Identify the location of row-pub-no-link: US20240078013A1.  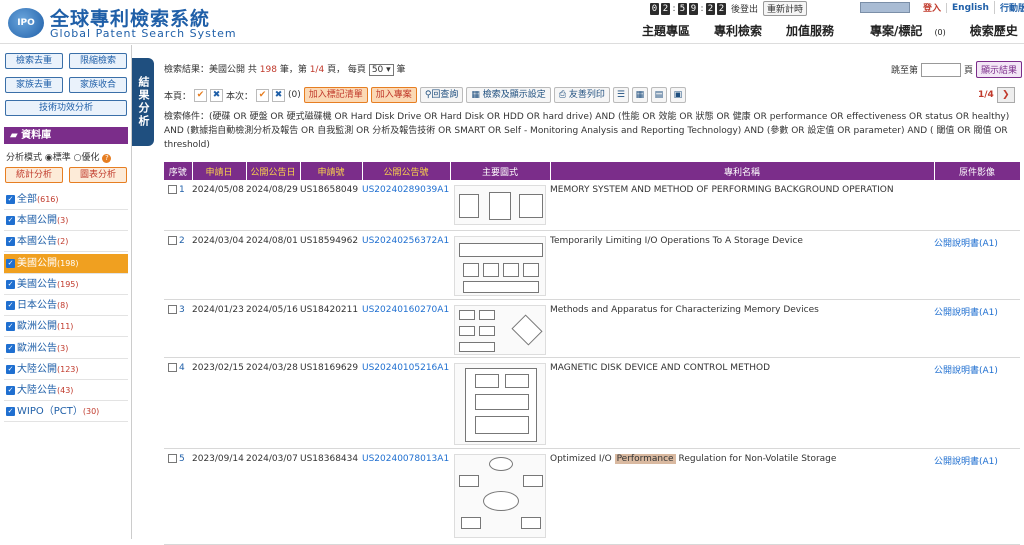
(405, 459).